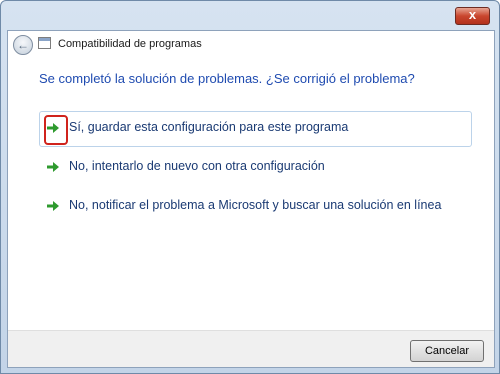 Image resolution: width=500 pixels, height=374 pixels. I want to click on back-button: ←, so click(23, 45).